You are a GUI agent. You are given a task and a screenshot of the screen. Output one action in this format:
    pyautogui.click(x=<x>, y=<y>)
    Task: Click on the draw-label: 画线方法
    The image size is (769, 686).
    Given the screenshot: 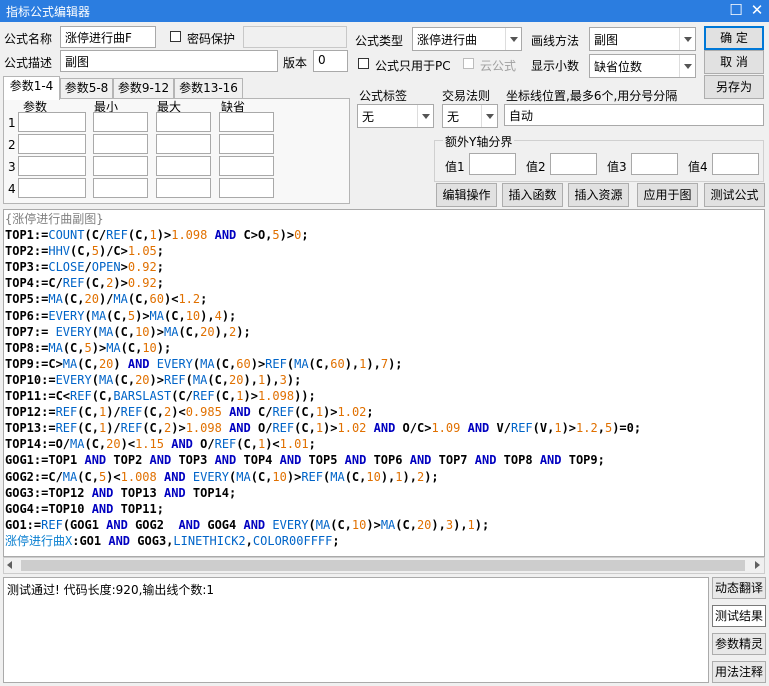 What is the action you would take?
    pyautogui.click(x=555, y=41)
    